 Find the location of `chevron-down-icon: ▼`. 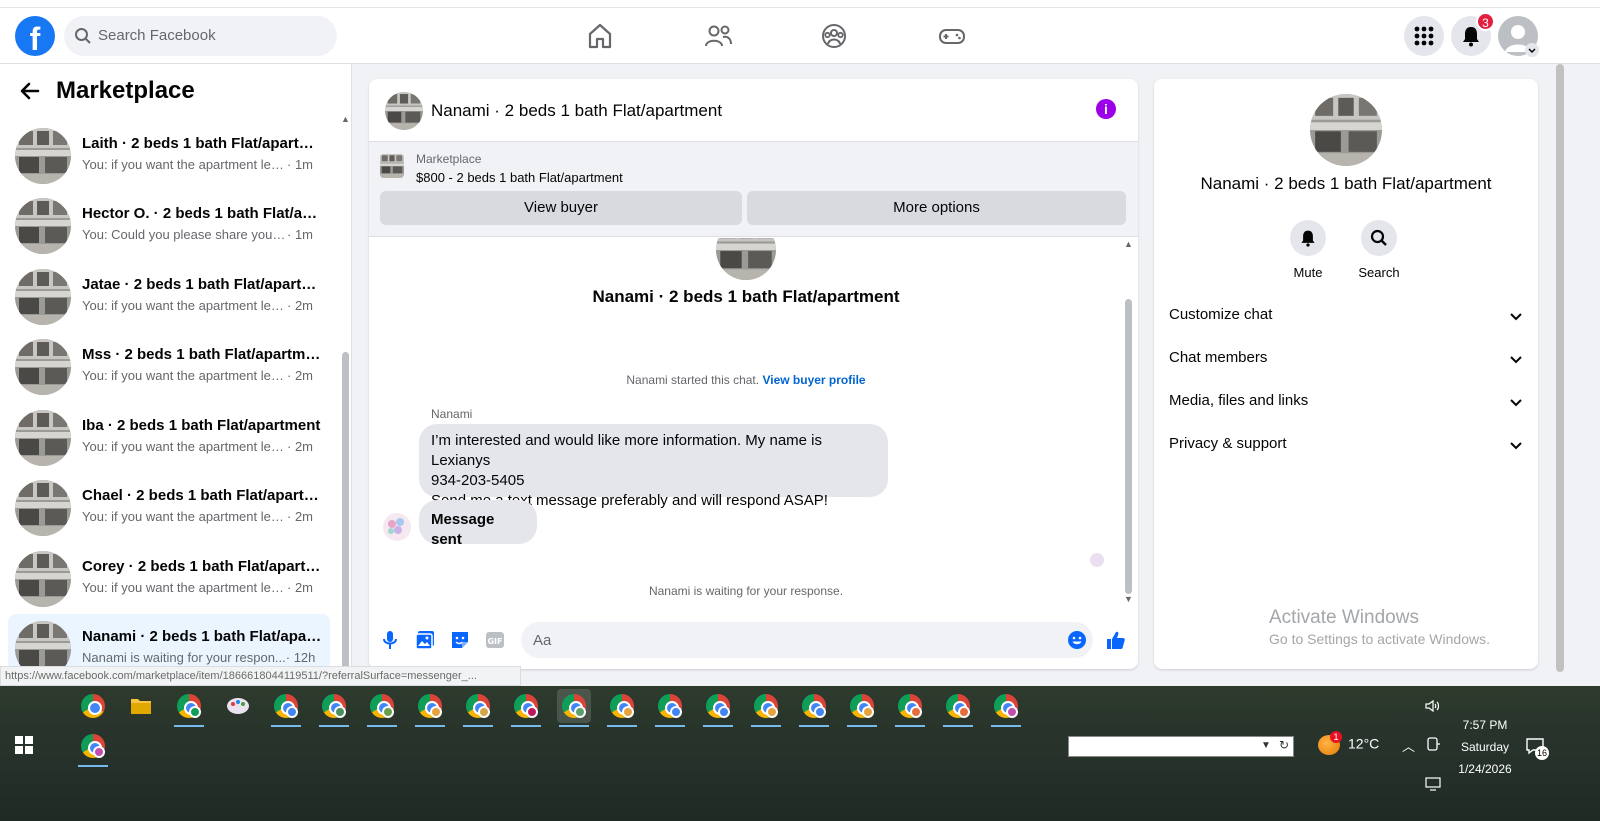

chevron-down-icon: ▼ is located at coordinates (1266, 745).